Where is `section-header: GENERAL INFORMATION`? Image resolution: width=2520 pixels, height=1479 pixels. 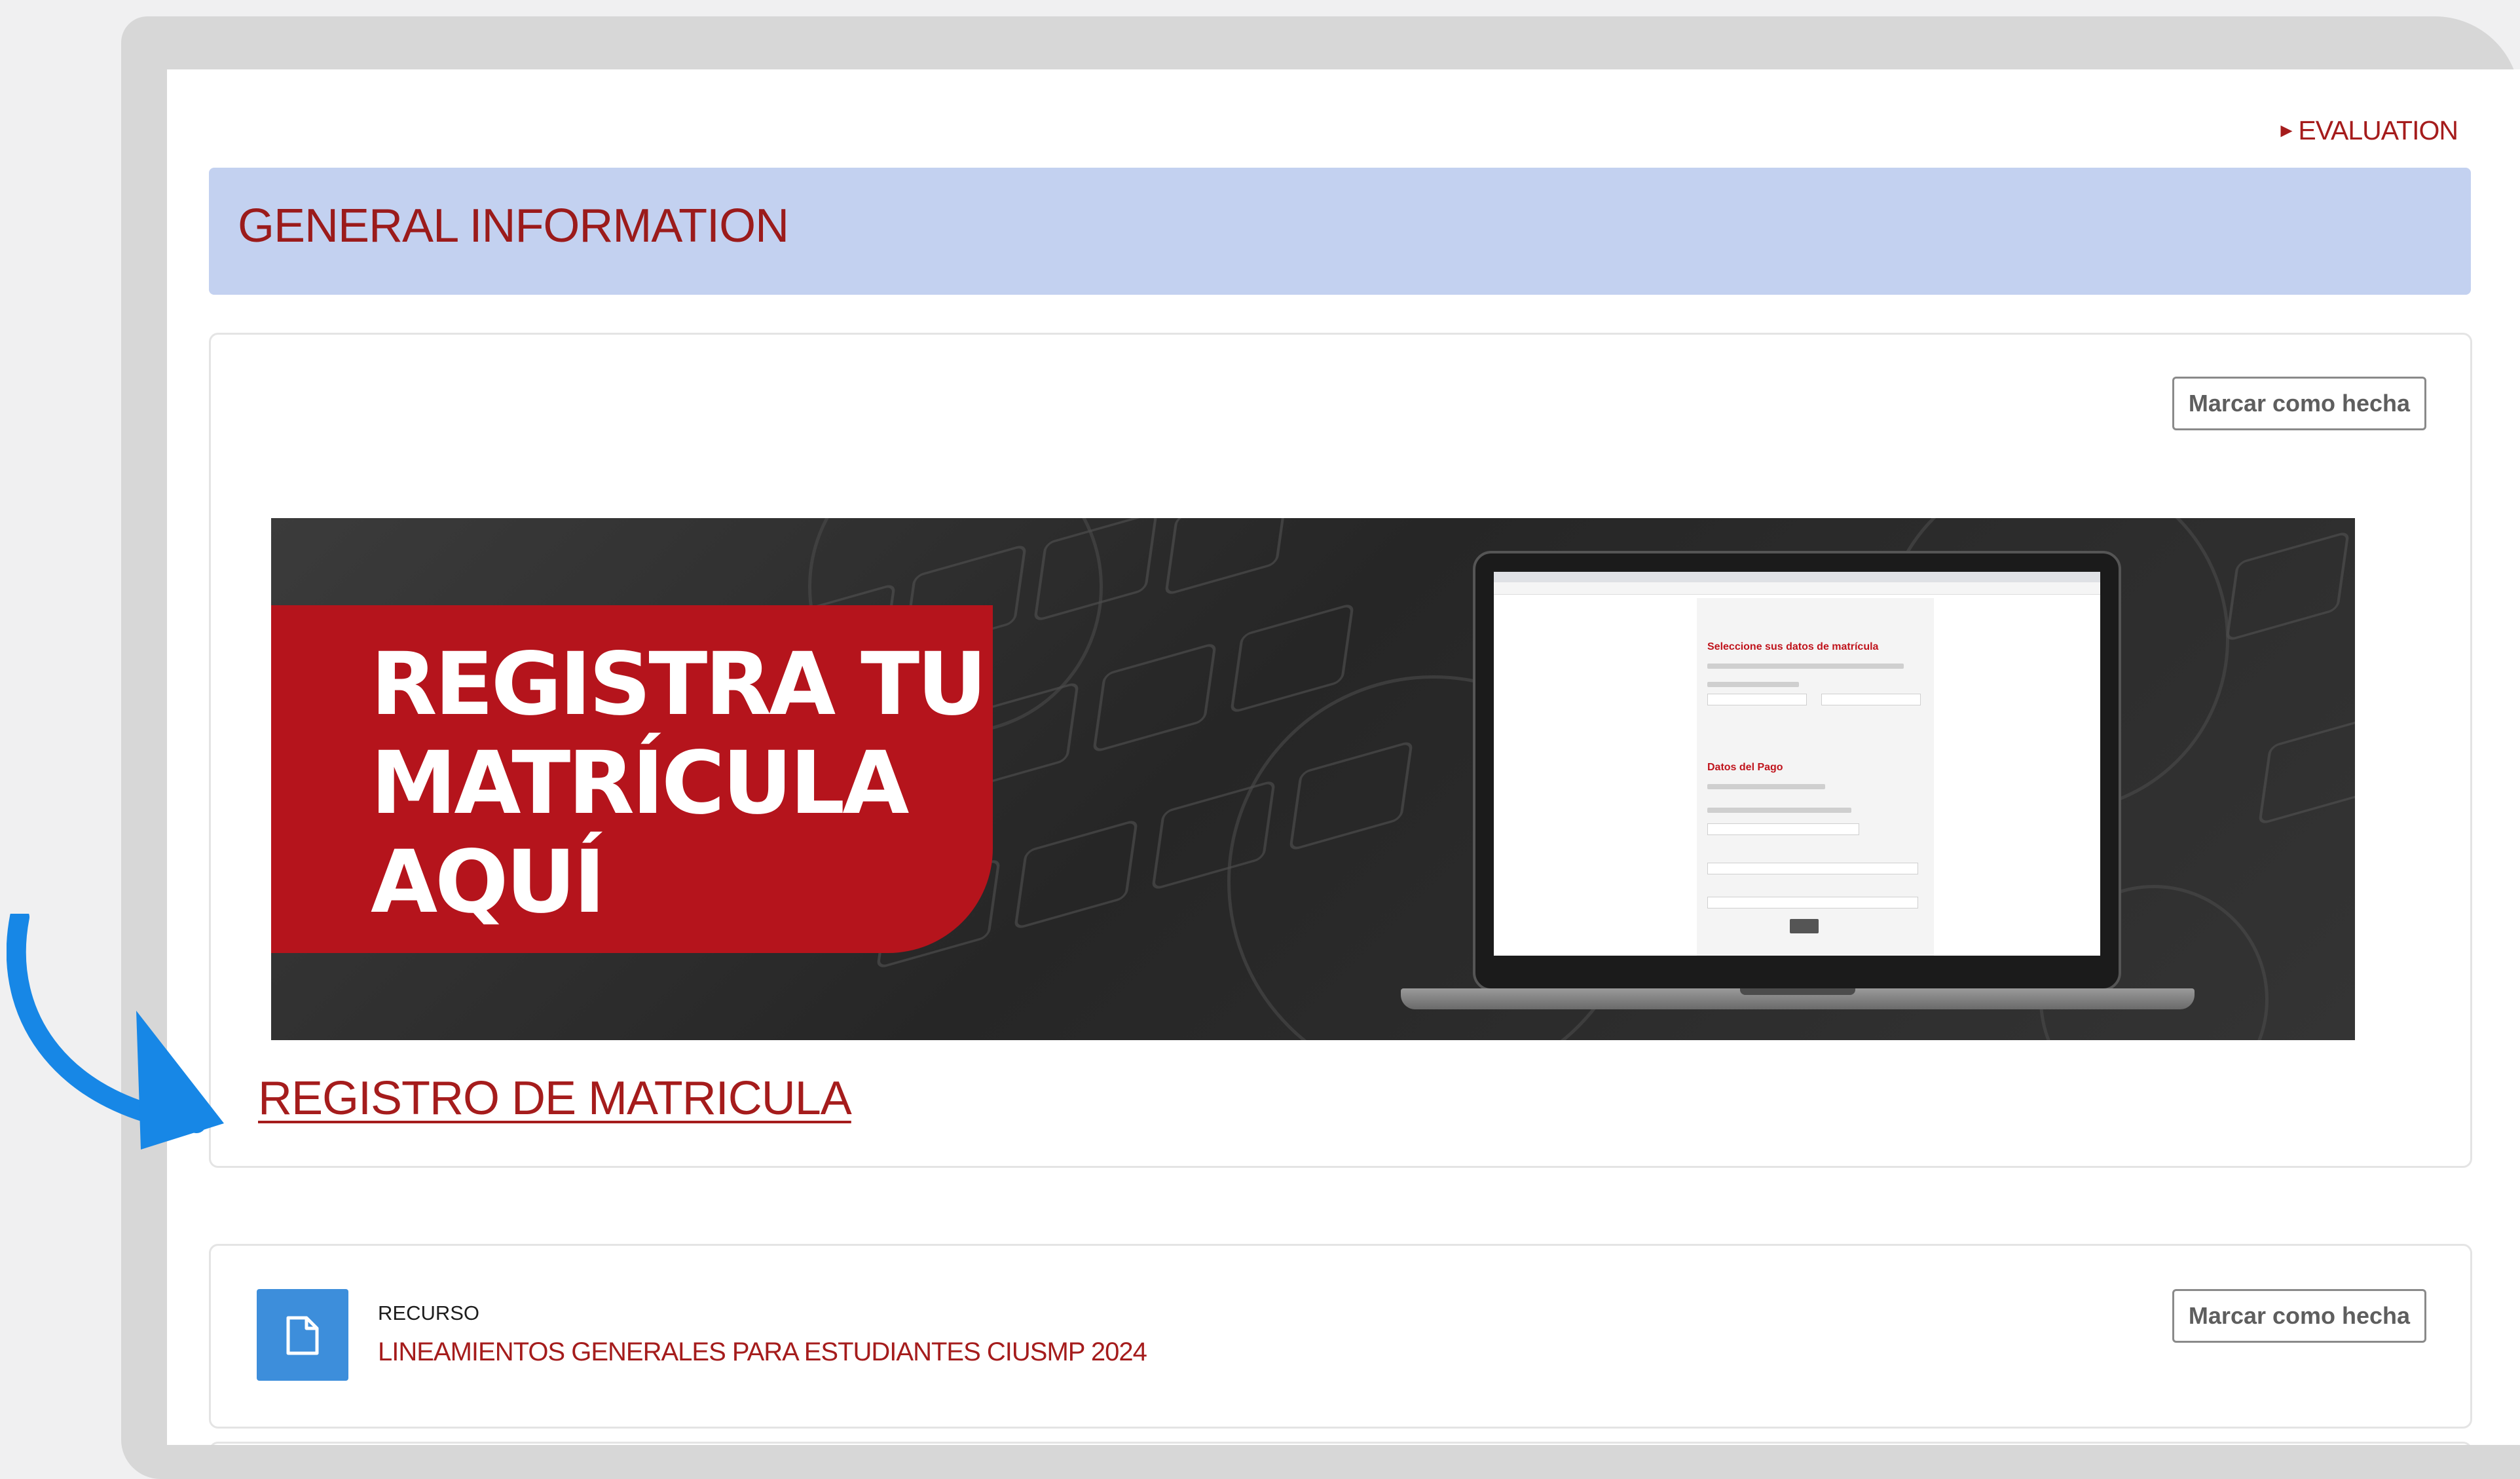
section-header: GENERAL INFORMATION is located at coordinates (1340, 231).